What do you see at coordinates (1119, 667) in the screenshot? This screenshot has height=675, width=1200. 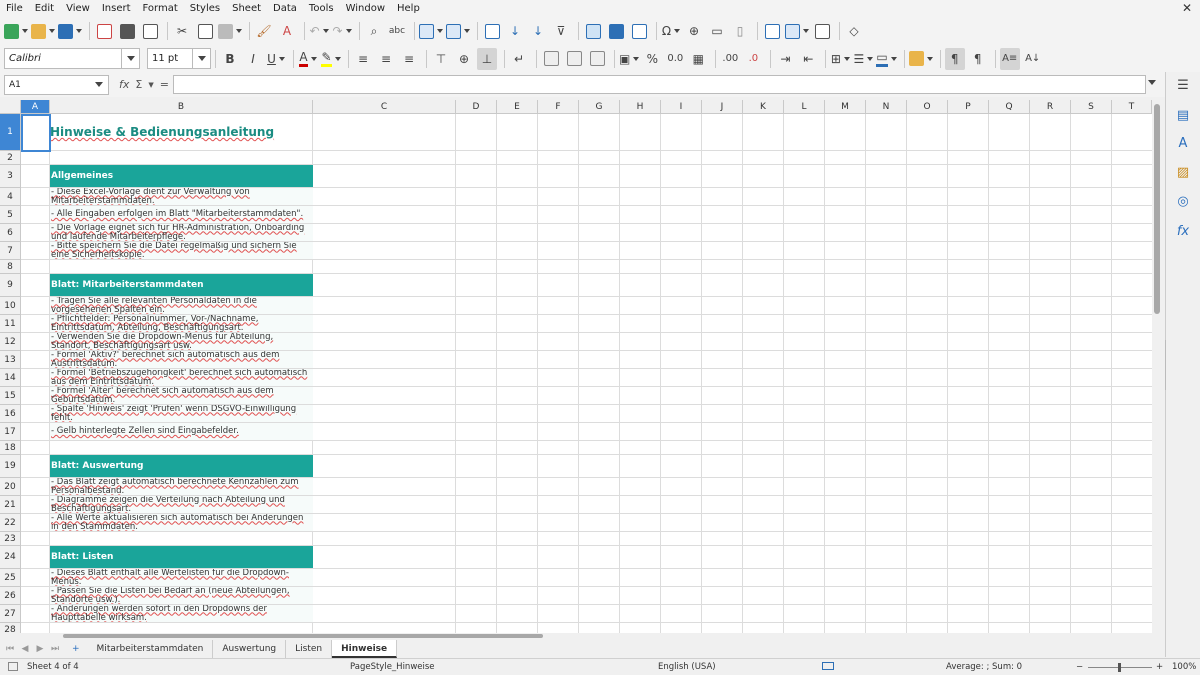 I see `zoom-slider-knob` at bounding box center [1119, 667].